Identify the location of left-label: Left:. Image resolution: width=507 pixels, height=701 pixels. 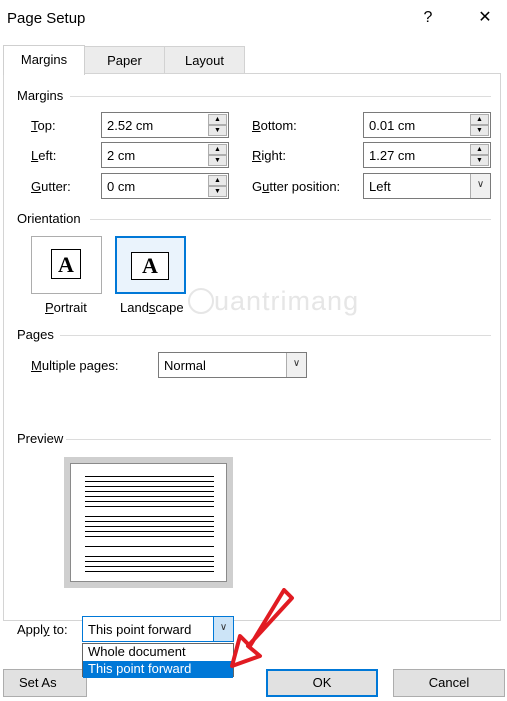
(44, 155).